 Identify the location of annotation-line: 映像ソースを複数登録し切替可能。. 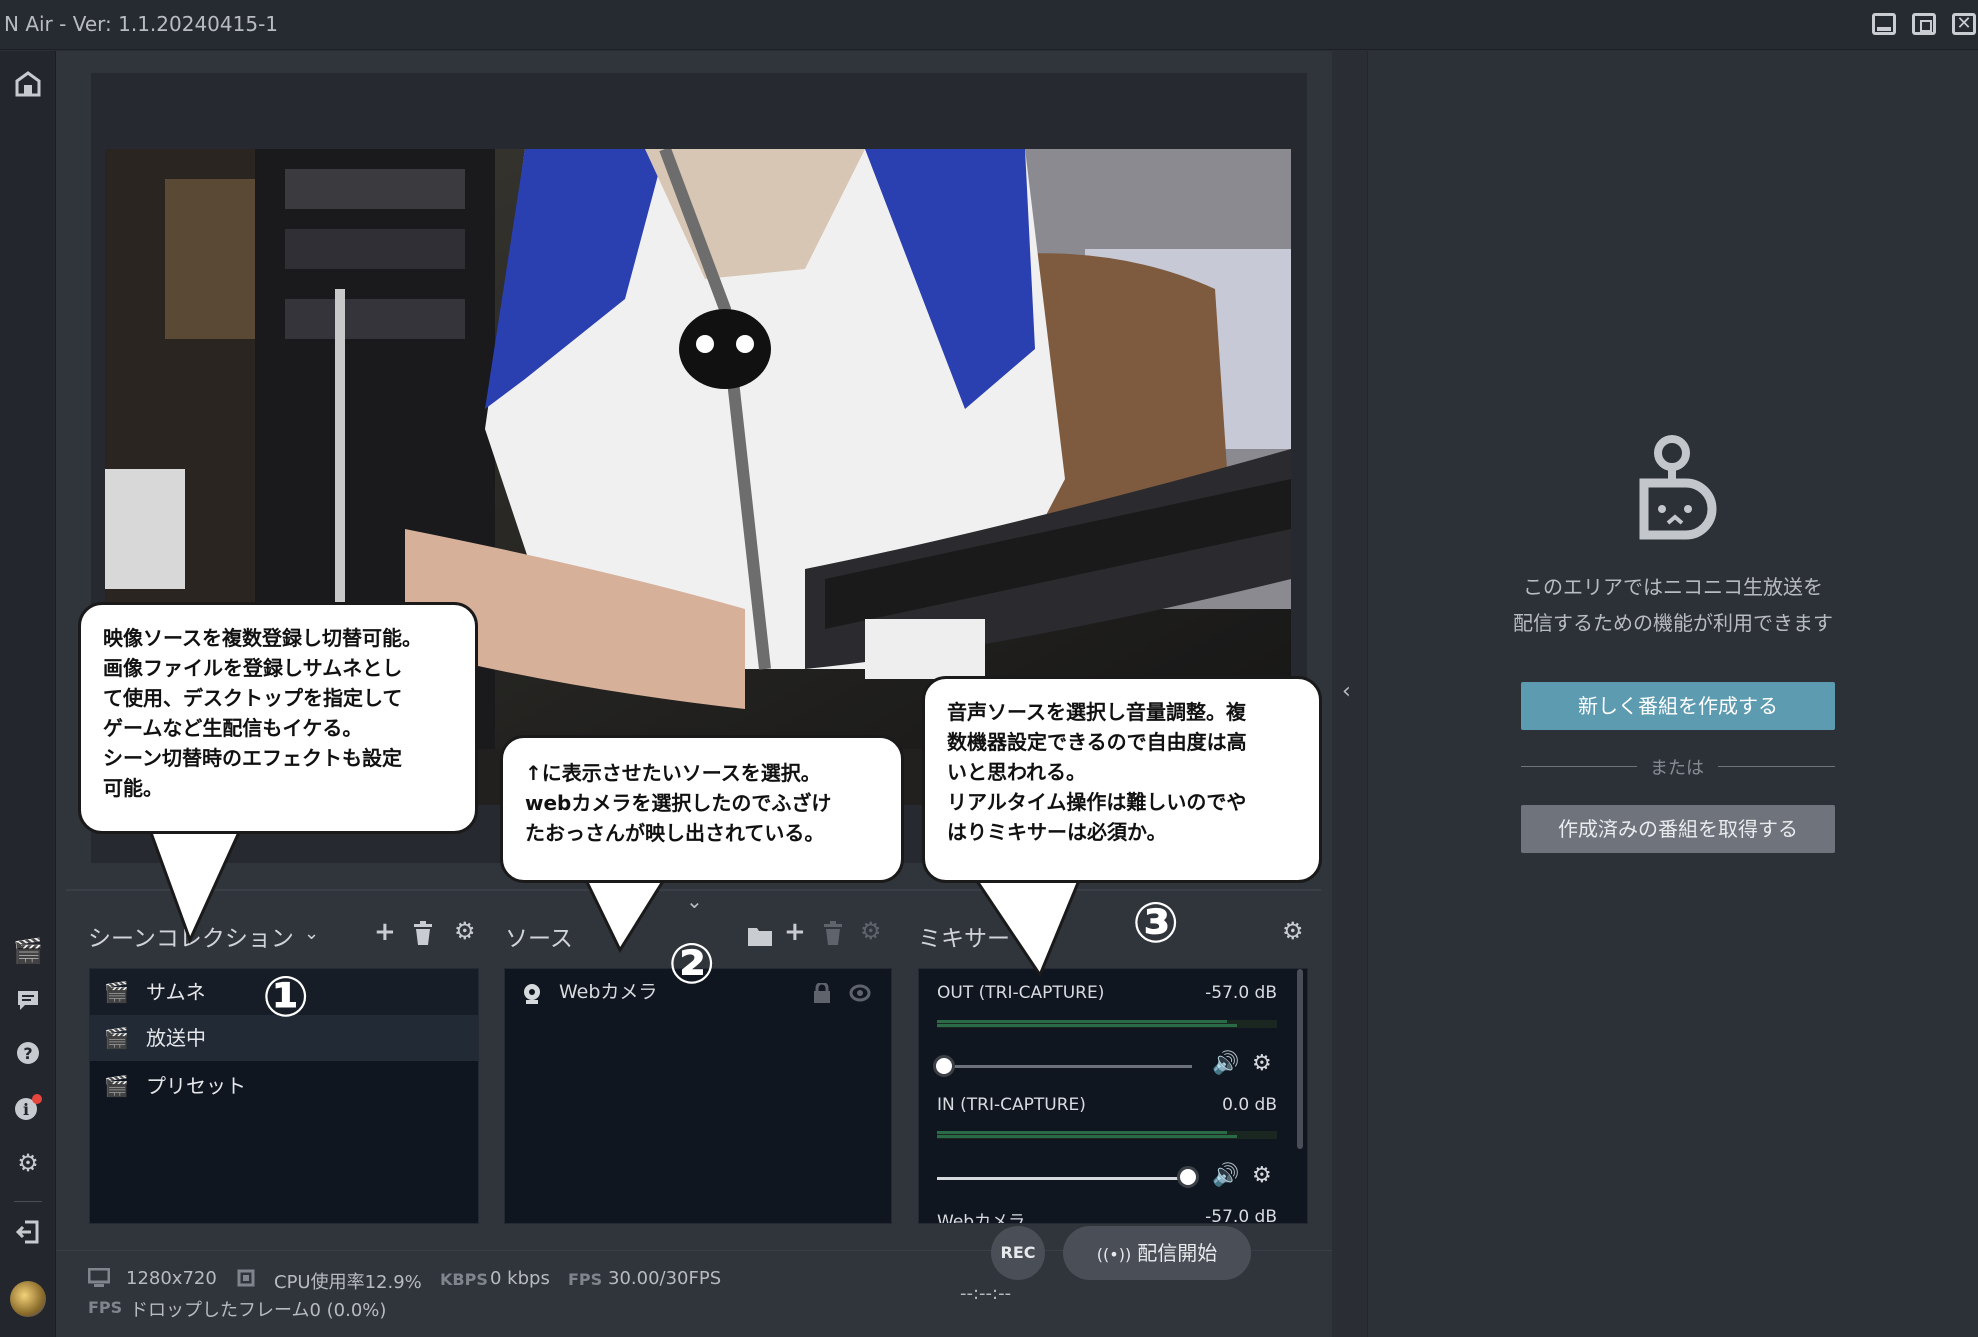
(262, 638).